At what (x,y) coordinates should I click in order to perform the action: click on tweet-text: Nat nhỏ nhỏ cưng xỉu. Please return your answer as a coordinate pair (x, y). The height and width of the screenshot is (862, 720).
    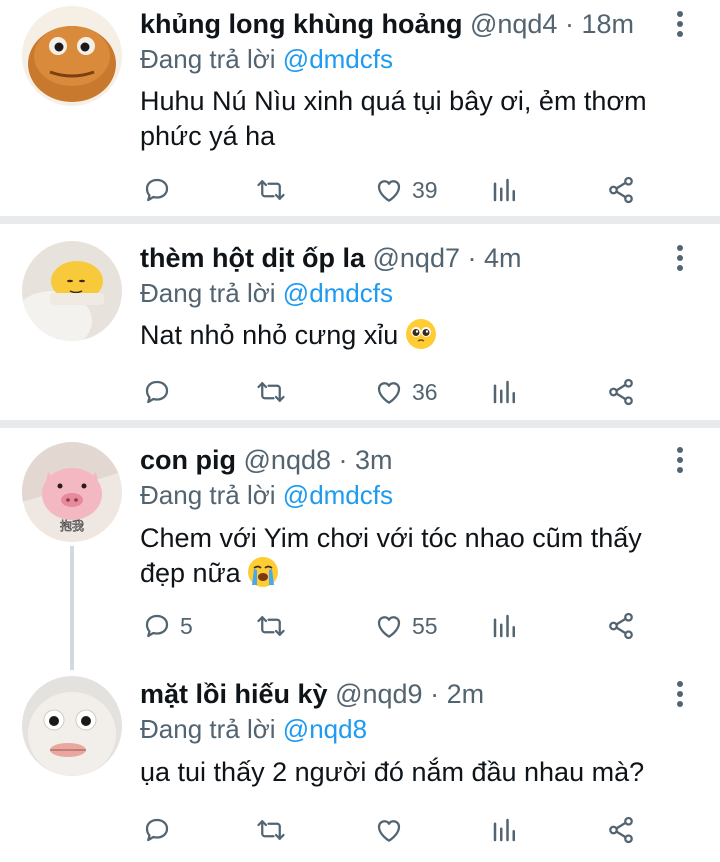
    Looking at the image, I should click on (410, 335).